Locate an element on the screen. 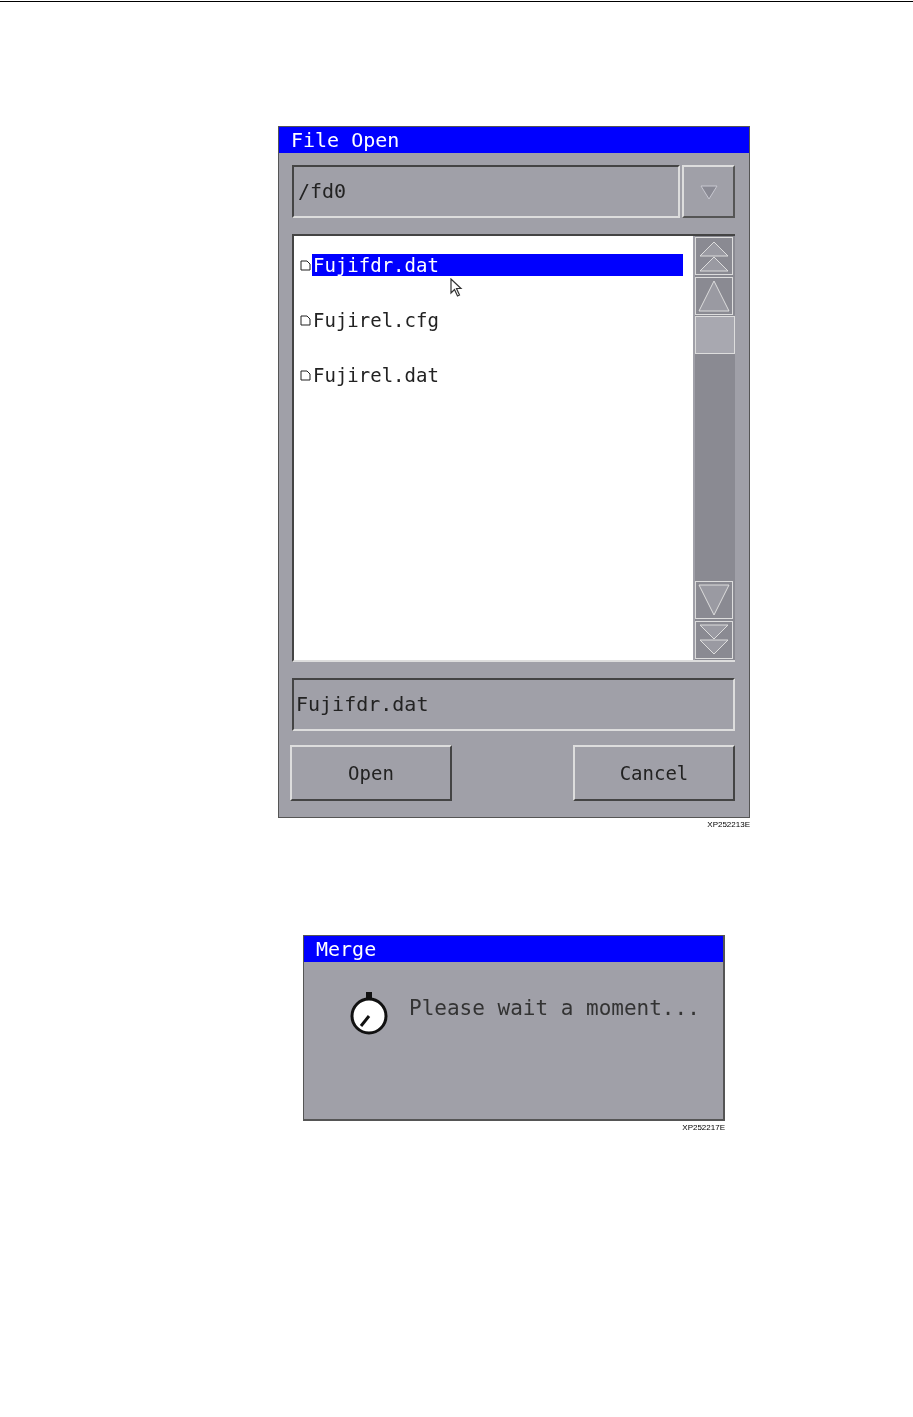  mouse-pointer-icon is located at coordinates (457, 288).